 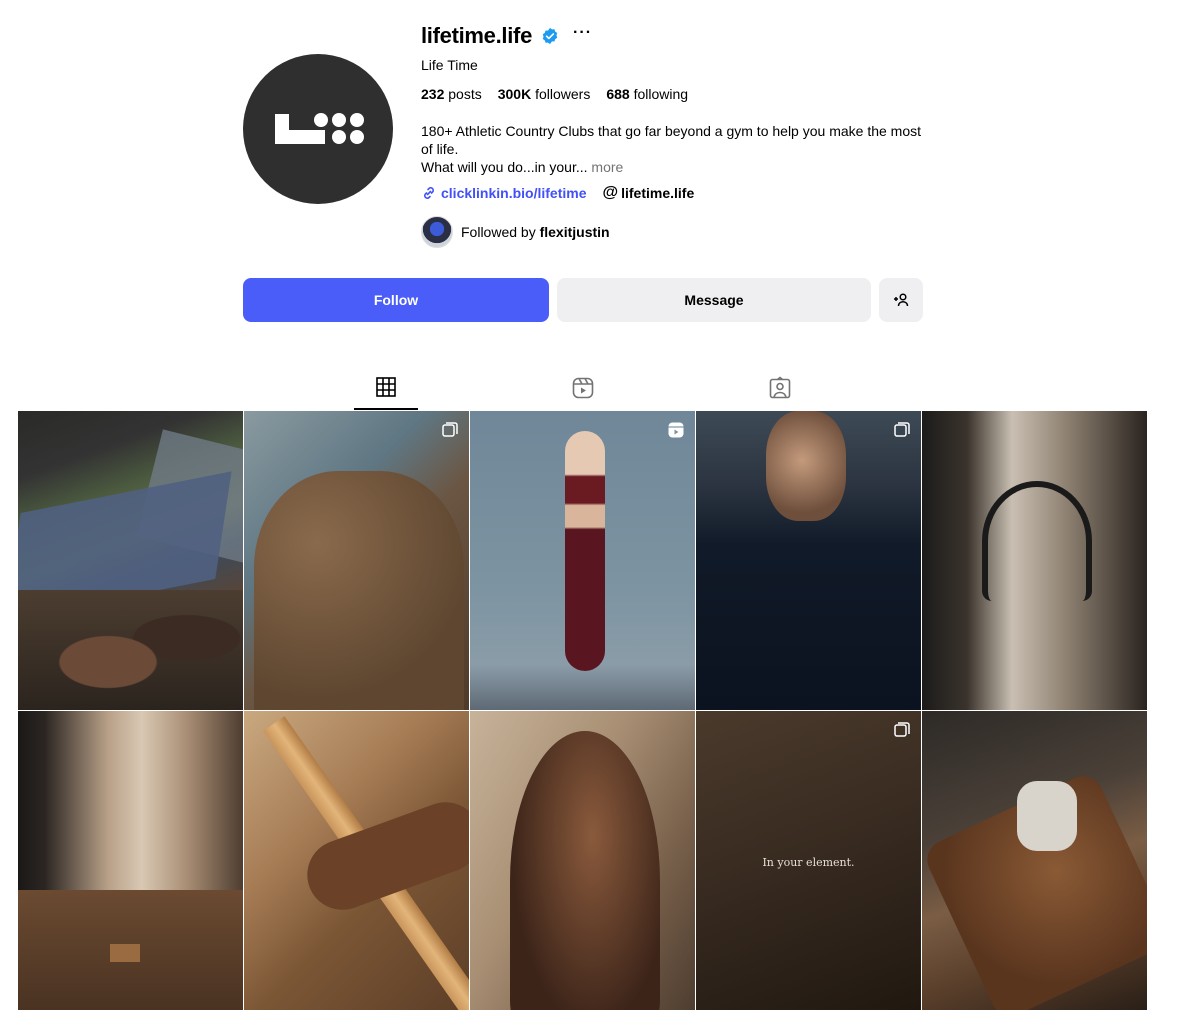 What do you see at coordinates (607, 167) in the screenshot?
I see `bio-more-button: more` at bounding box center [607, 167].